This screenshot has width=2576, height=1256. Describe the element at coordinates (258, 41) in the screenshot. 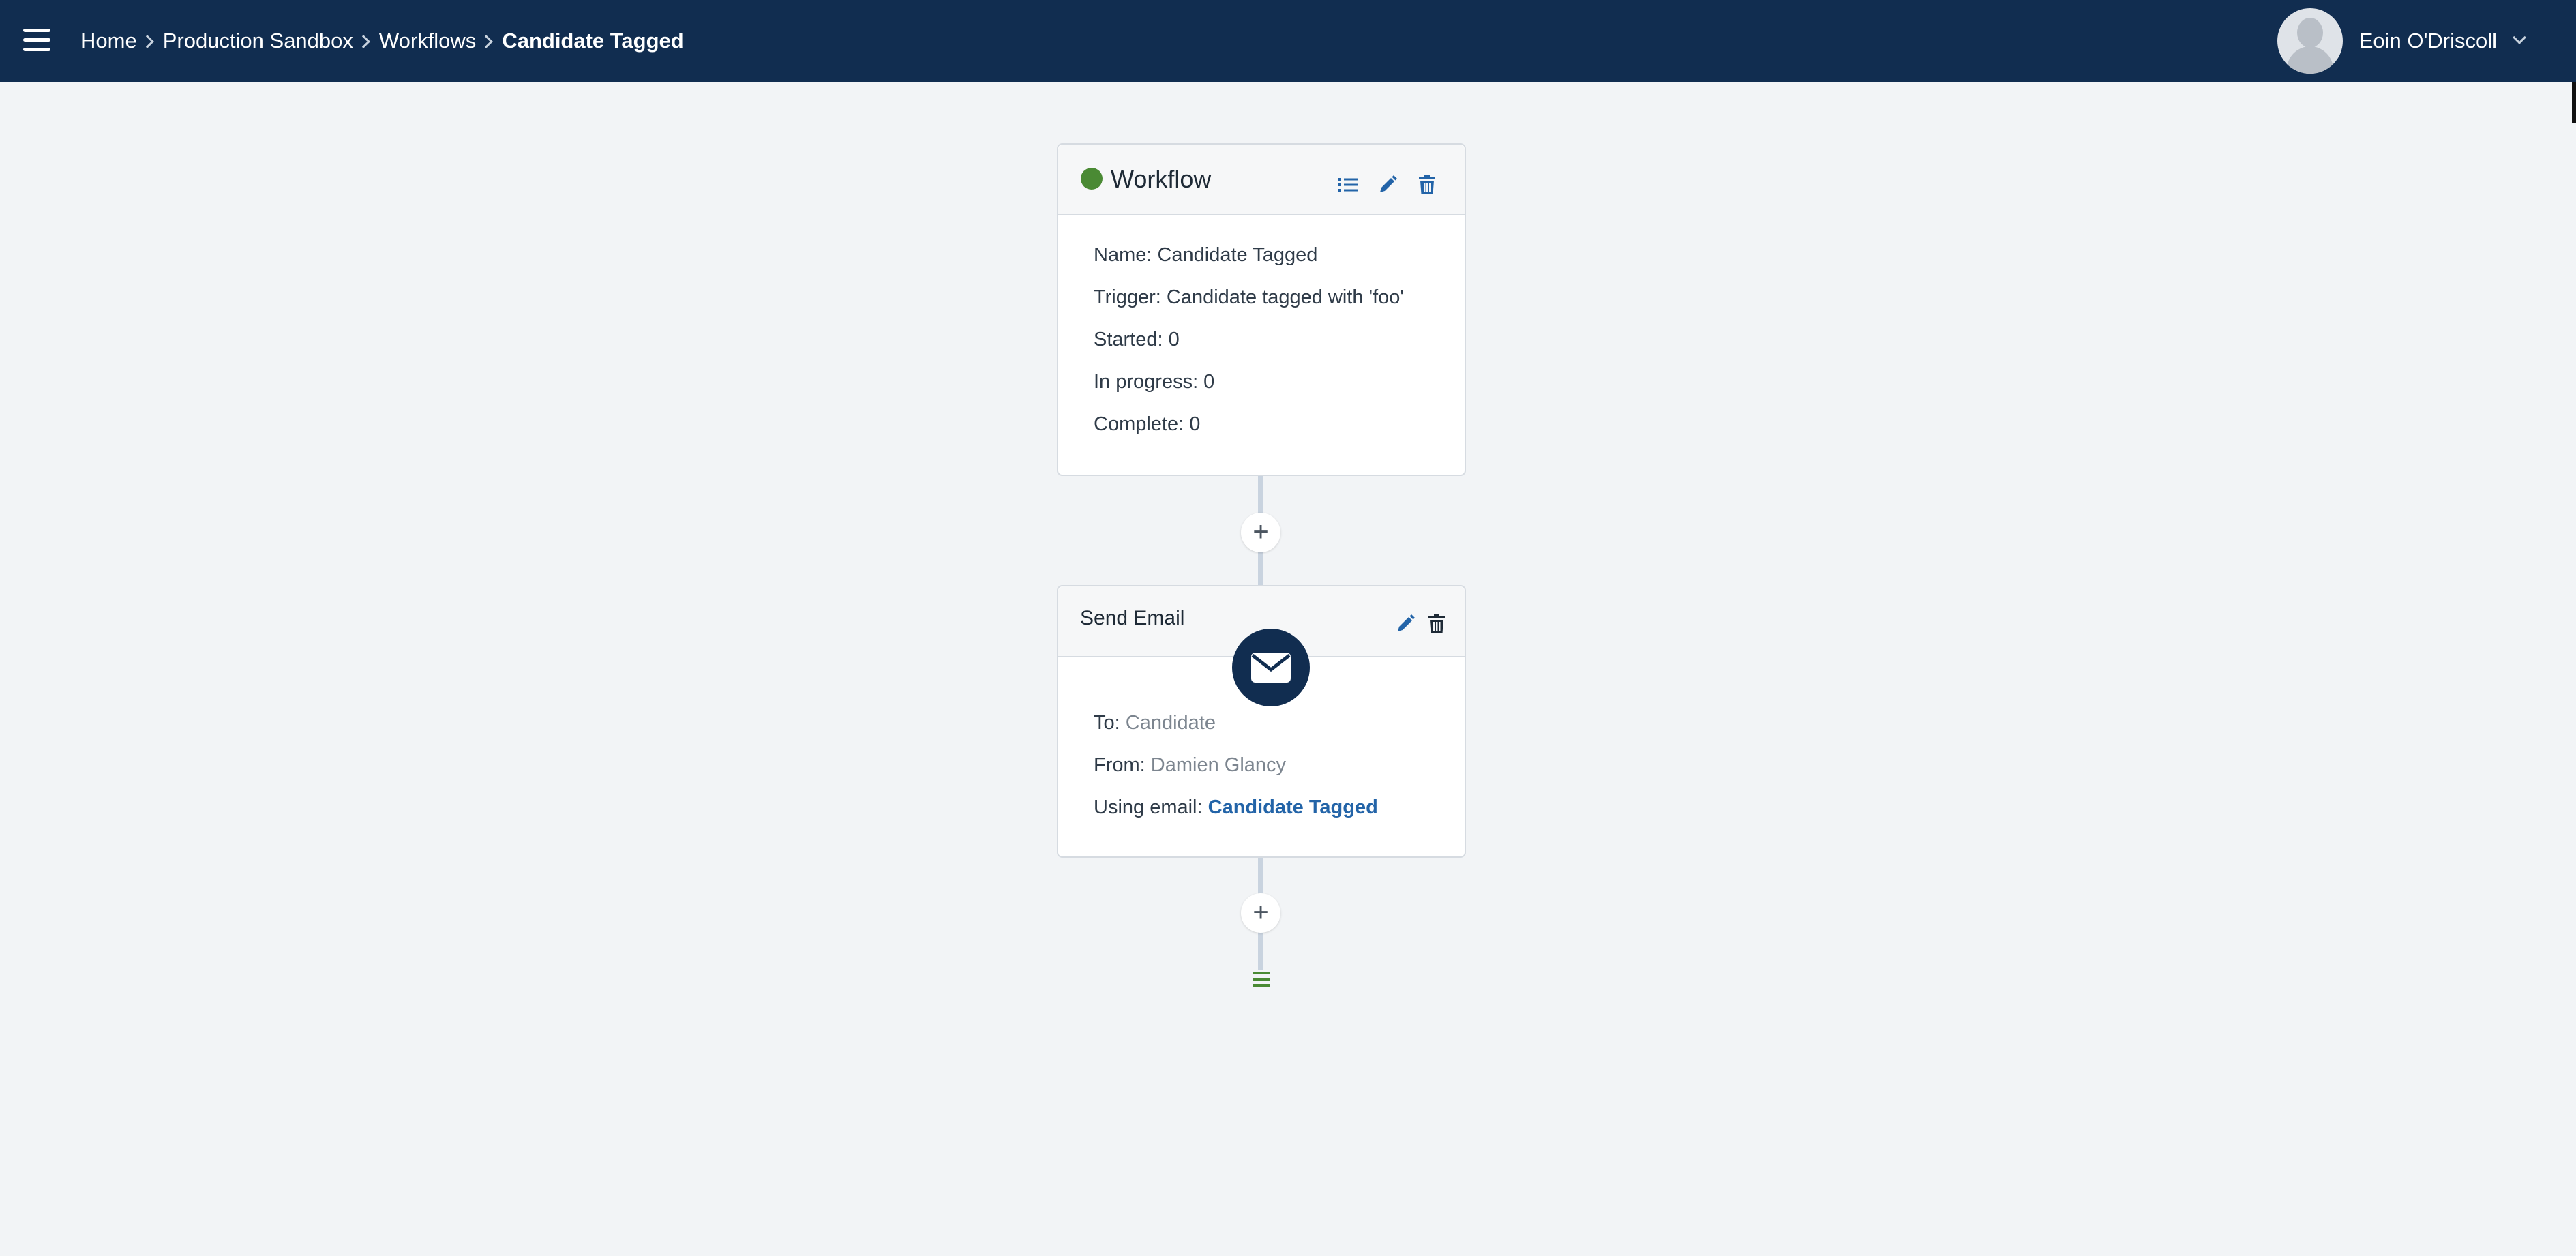

I see `breadcrumb-production-sandbox: Production Sandbox` at that location.